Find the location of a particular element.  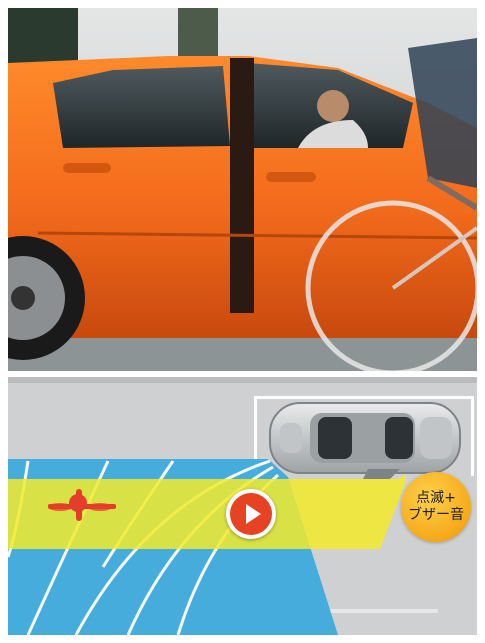

play-button is located at coordinates (251, 514).